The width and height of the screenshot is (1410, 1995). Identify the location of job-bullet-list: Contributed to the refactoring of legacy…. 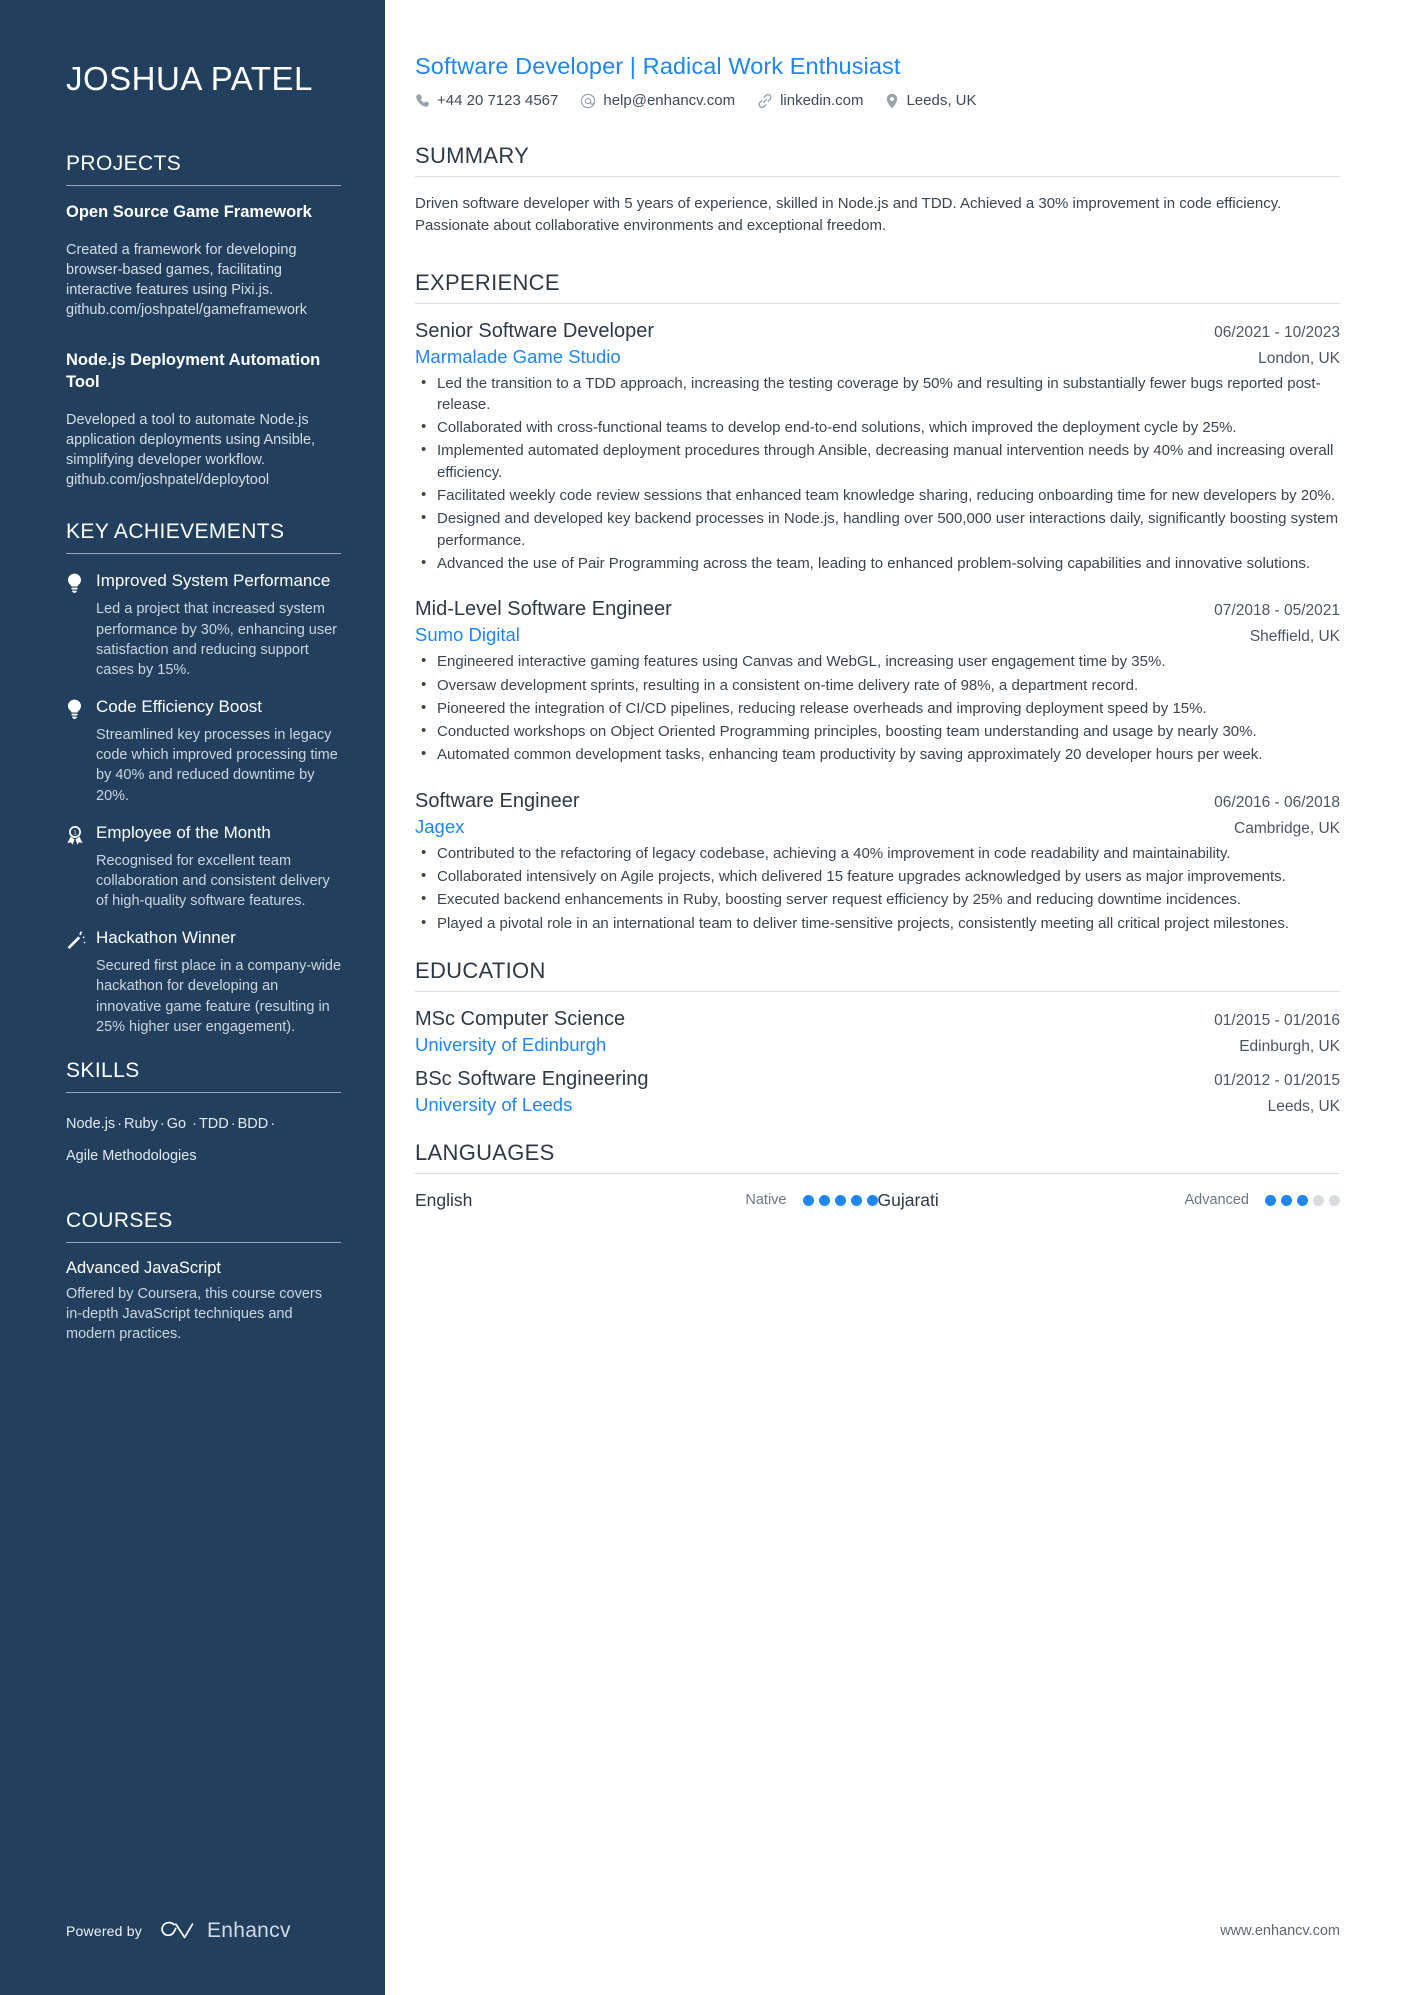
(877, 888).